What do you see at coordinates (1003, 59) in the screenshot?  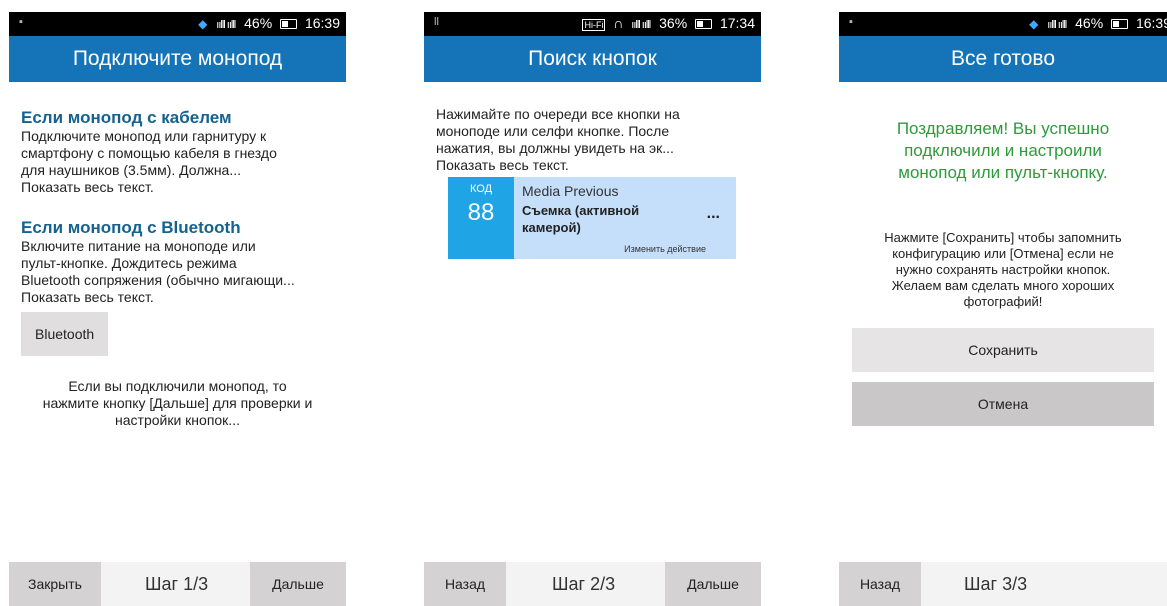 I see `page-title: Все готово` at bounding box center [1003, 59].